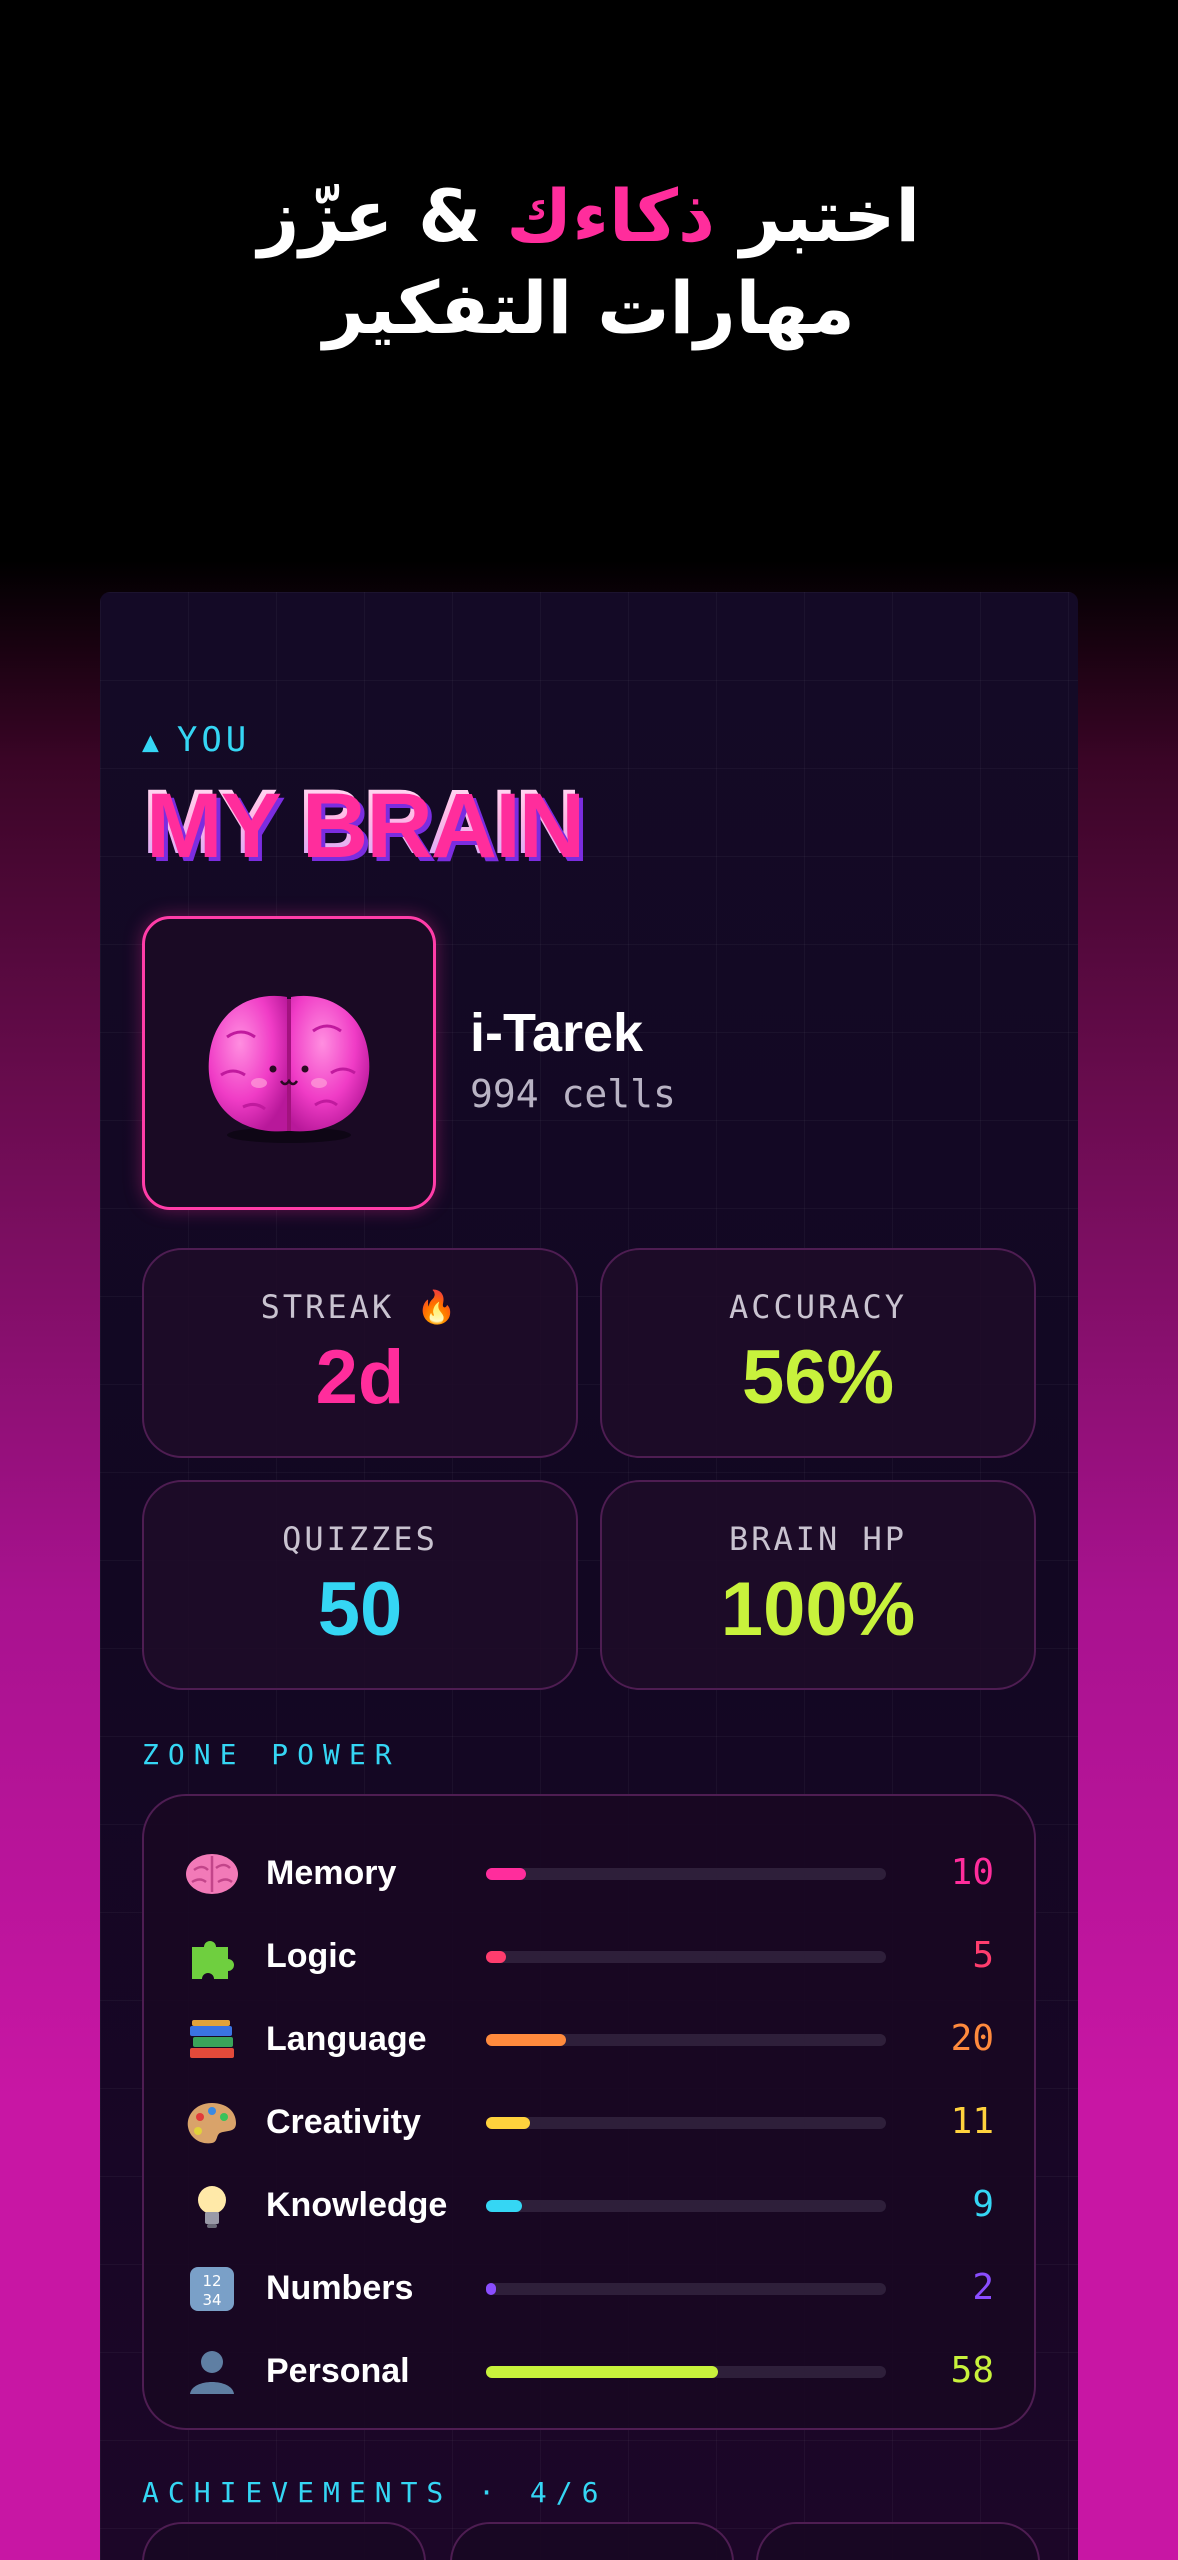  What do you see at coordinates (360, 1539) in the screenshot?
I see `stat-label: QUIZZES` at bounding box center [360, 1539].